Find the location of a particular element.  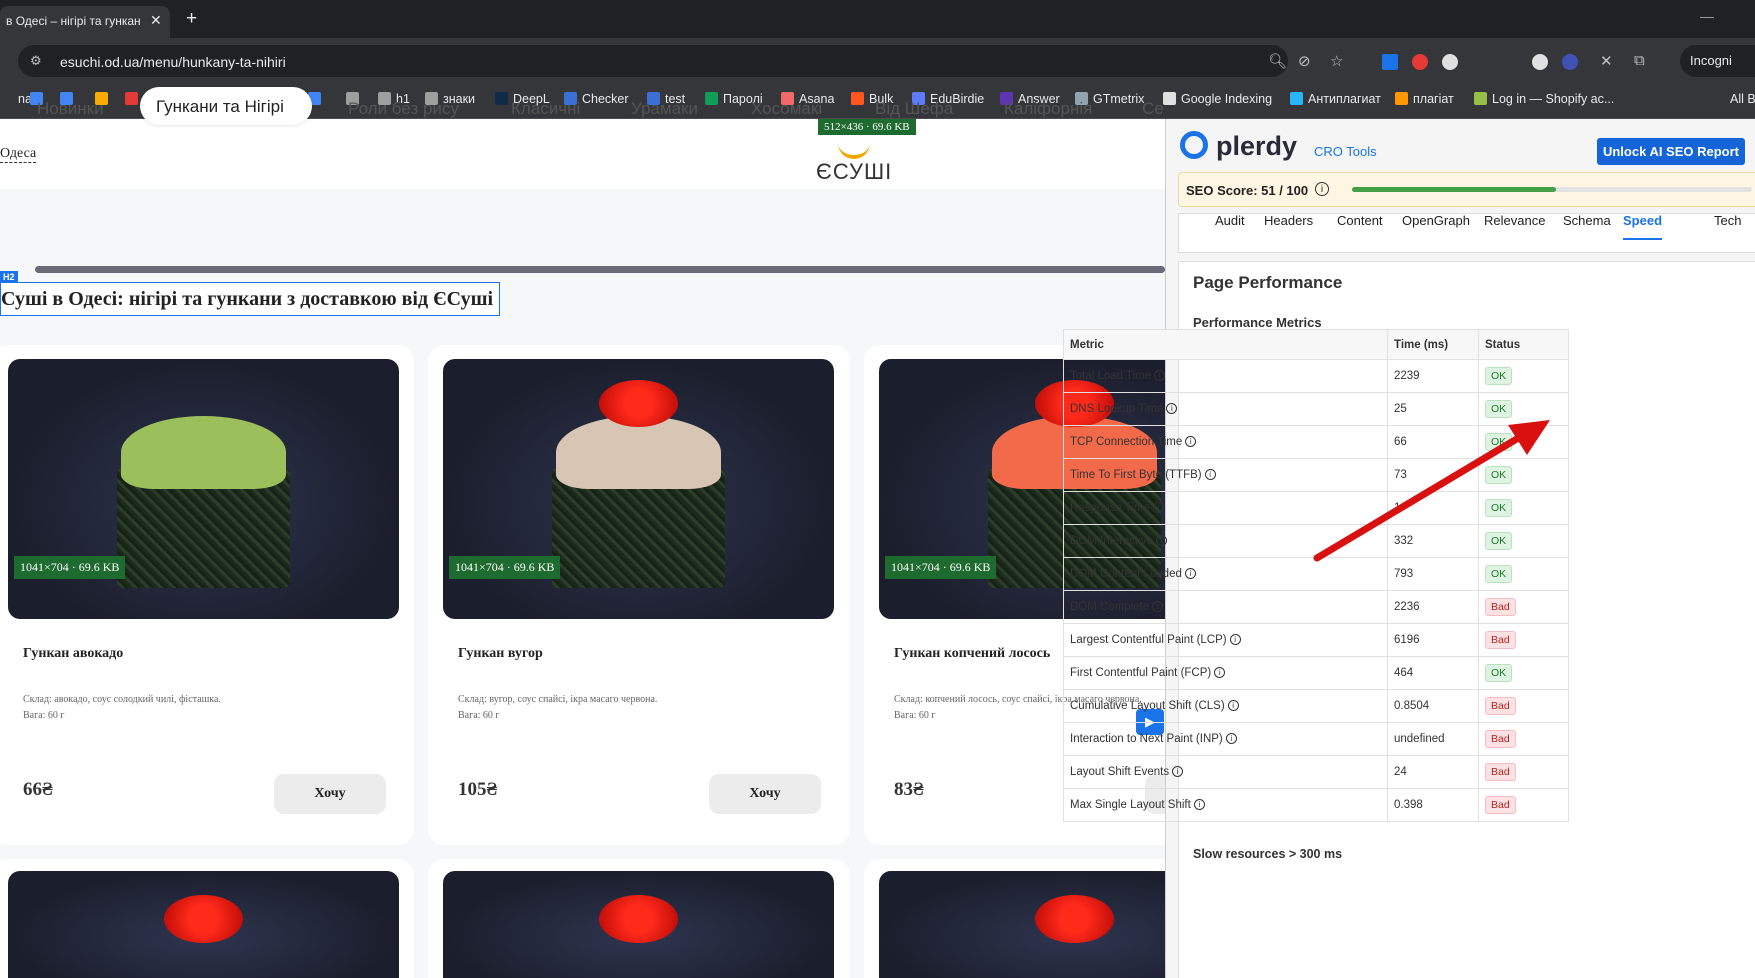

bookmark-item: Google Indexing is located at coordinates (1217, 99).